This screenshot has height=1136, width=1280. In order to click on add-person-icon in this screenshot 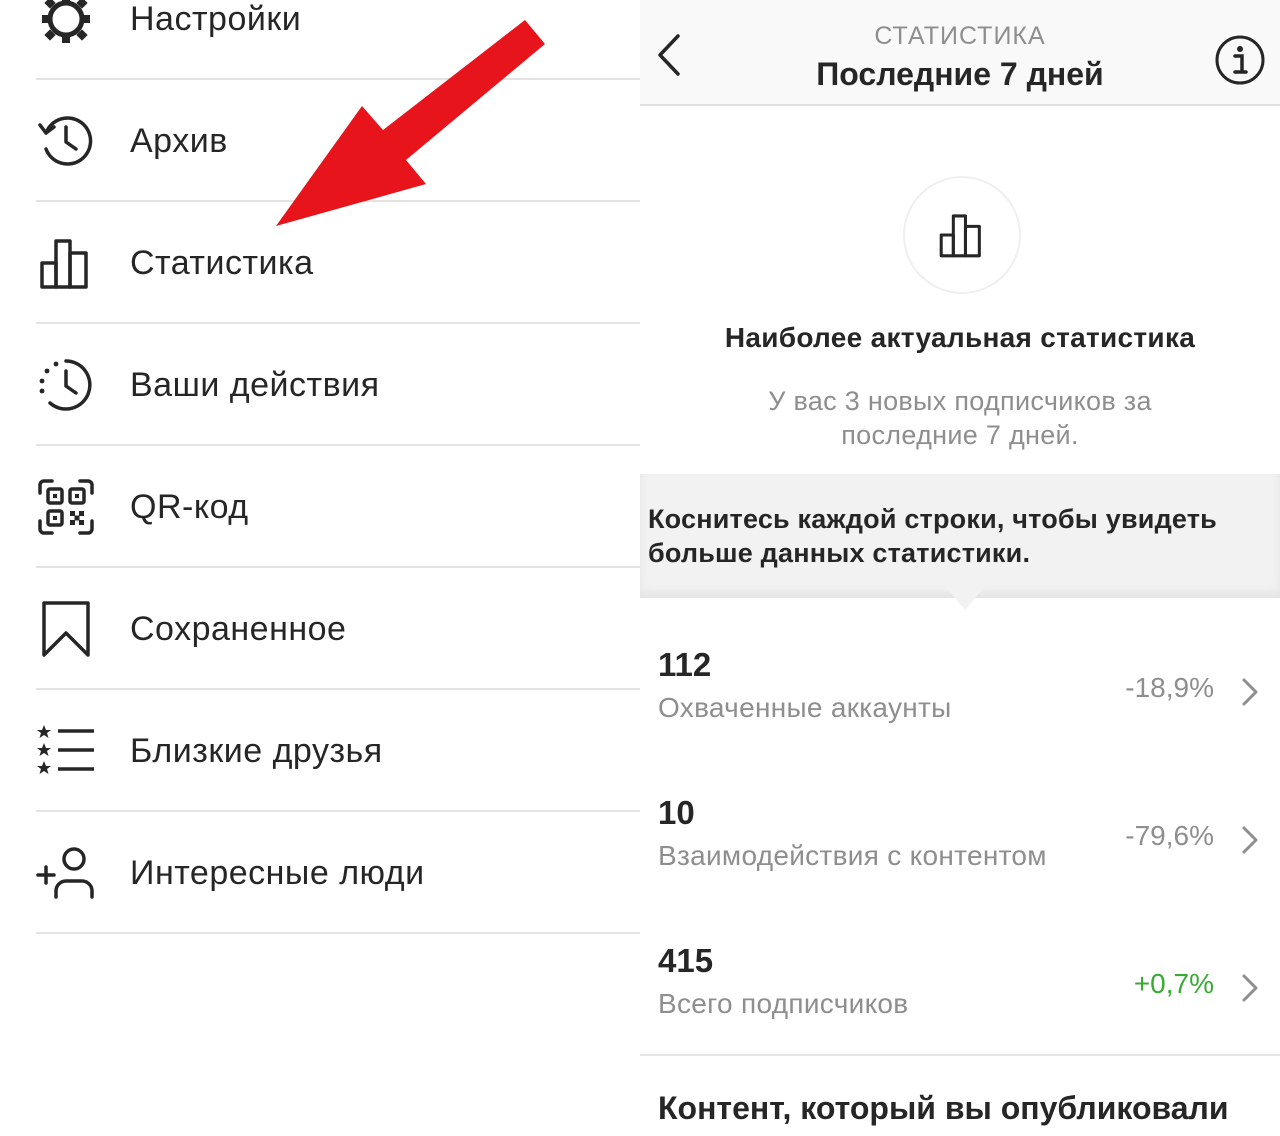, I will do `click(66, 873)`.